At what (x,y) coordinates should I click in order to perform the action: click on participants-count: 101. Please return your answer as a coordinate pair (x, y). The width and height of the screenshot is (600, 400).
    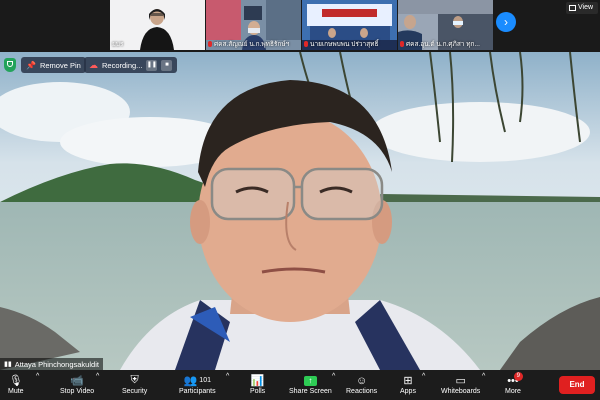
    Looking at the image, I should click on (205, 380).